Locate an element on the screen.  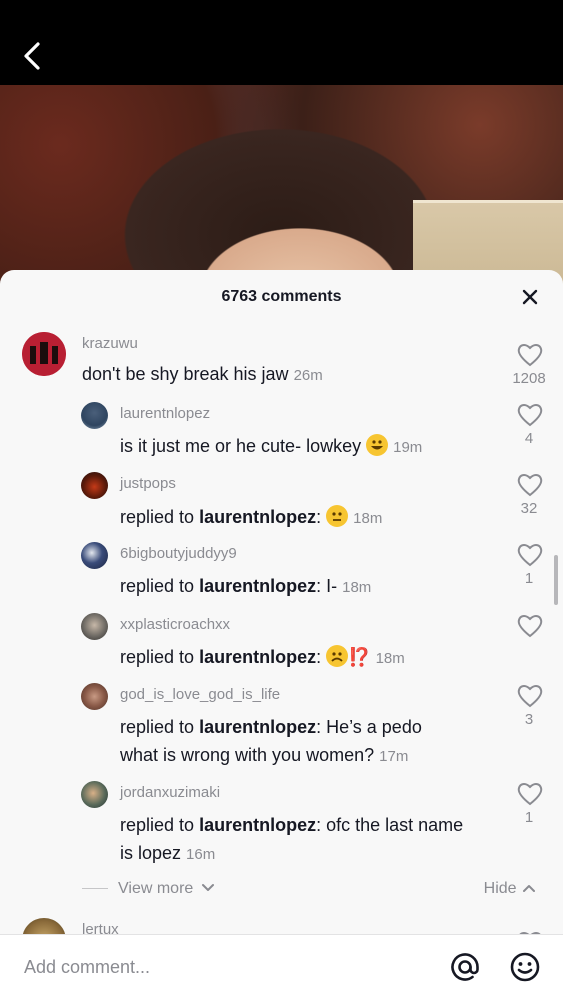
chevron-down-icon is located at coordinates (207, 887).